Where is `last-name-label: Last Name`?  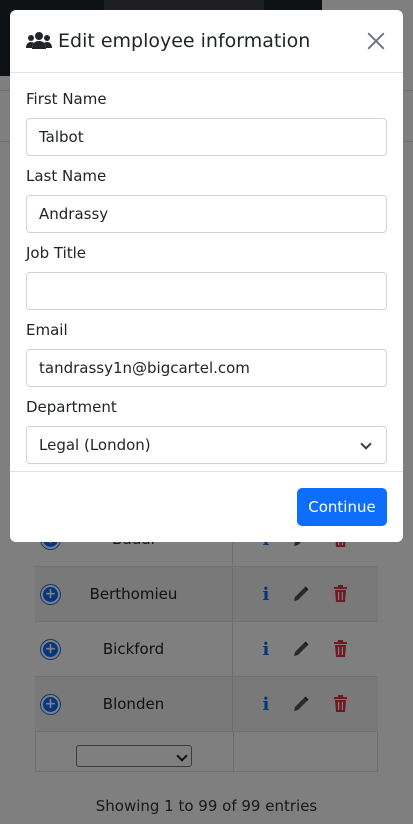 last-name-label: Last Name is located at coordinates (66, 176).